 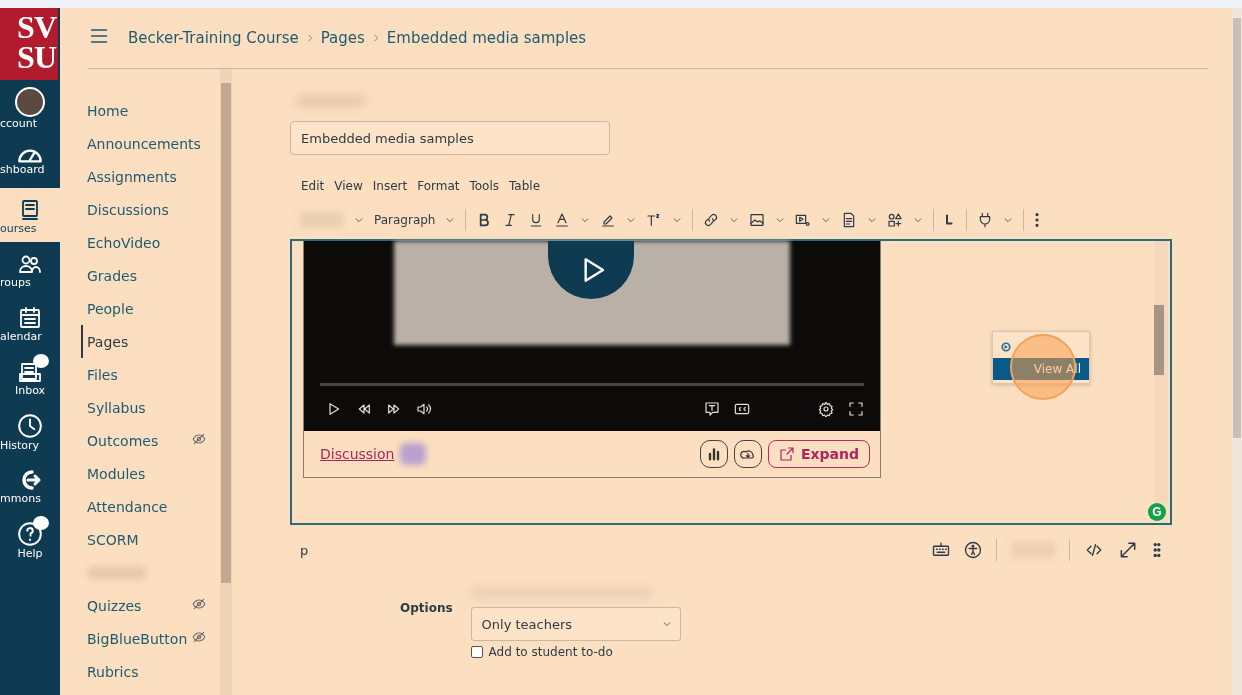 I want to click on visibility-select: Only teachers, so click(x=575, y=624).